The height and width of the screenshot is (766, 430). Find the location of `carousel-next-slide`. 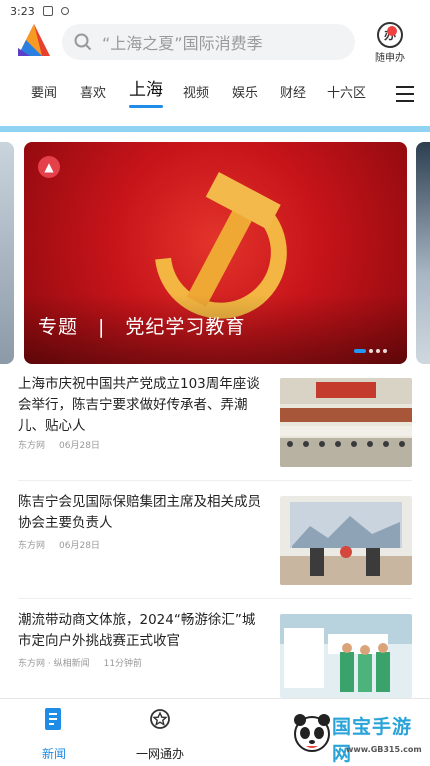

carousel-next-slide is located at coordinates (423, 253).